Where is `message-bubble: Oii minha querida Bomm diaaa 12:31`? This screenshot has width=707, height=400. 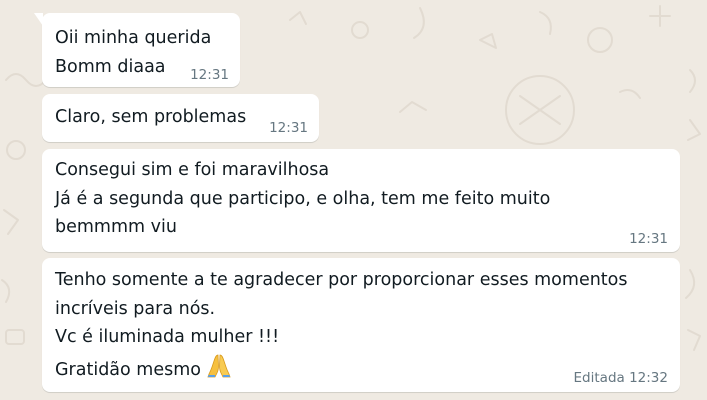 message-bubble: Oii minha querida Bomm diaaa 12:31 is located at coordinates (137, 50).